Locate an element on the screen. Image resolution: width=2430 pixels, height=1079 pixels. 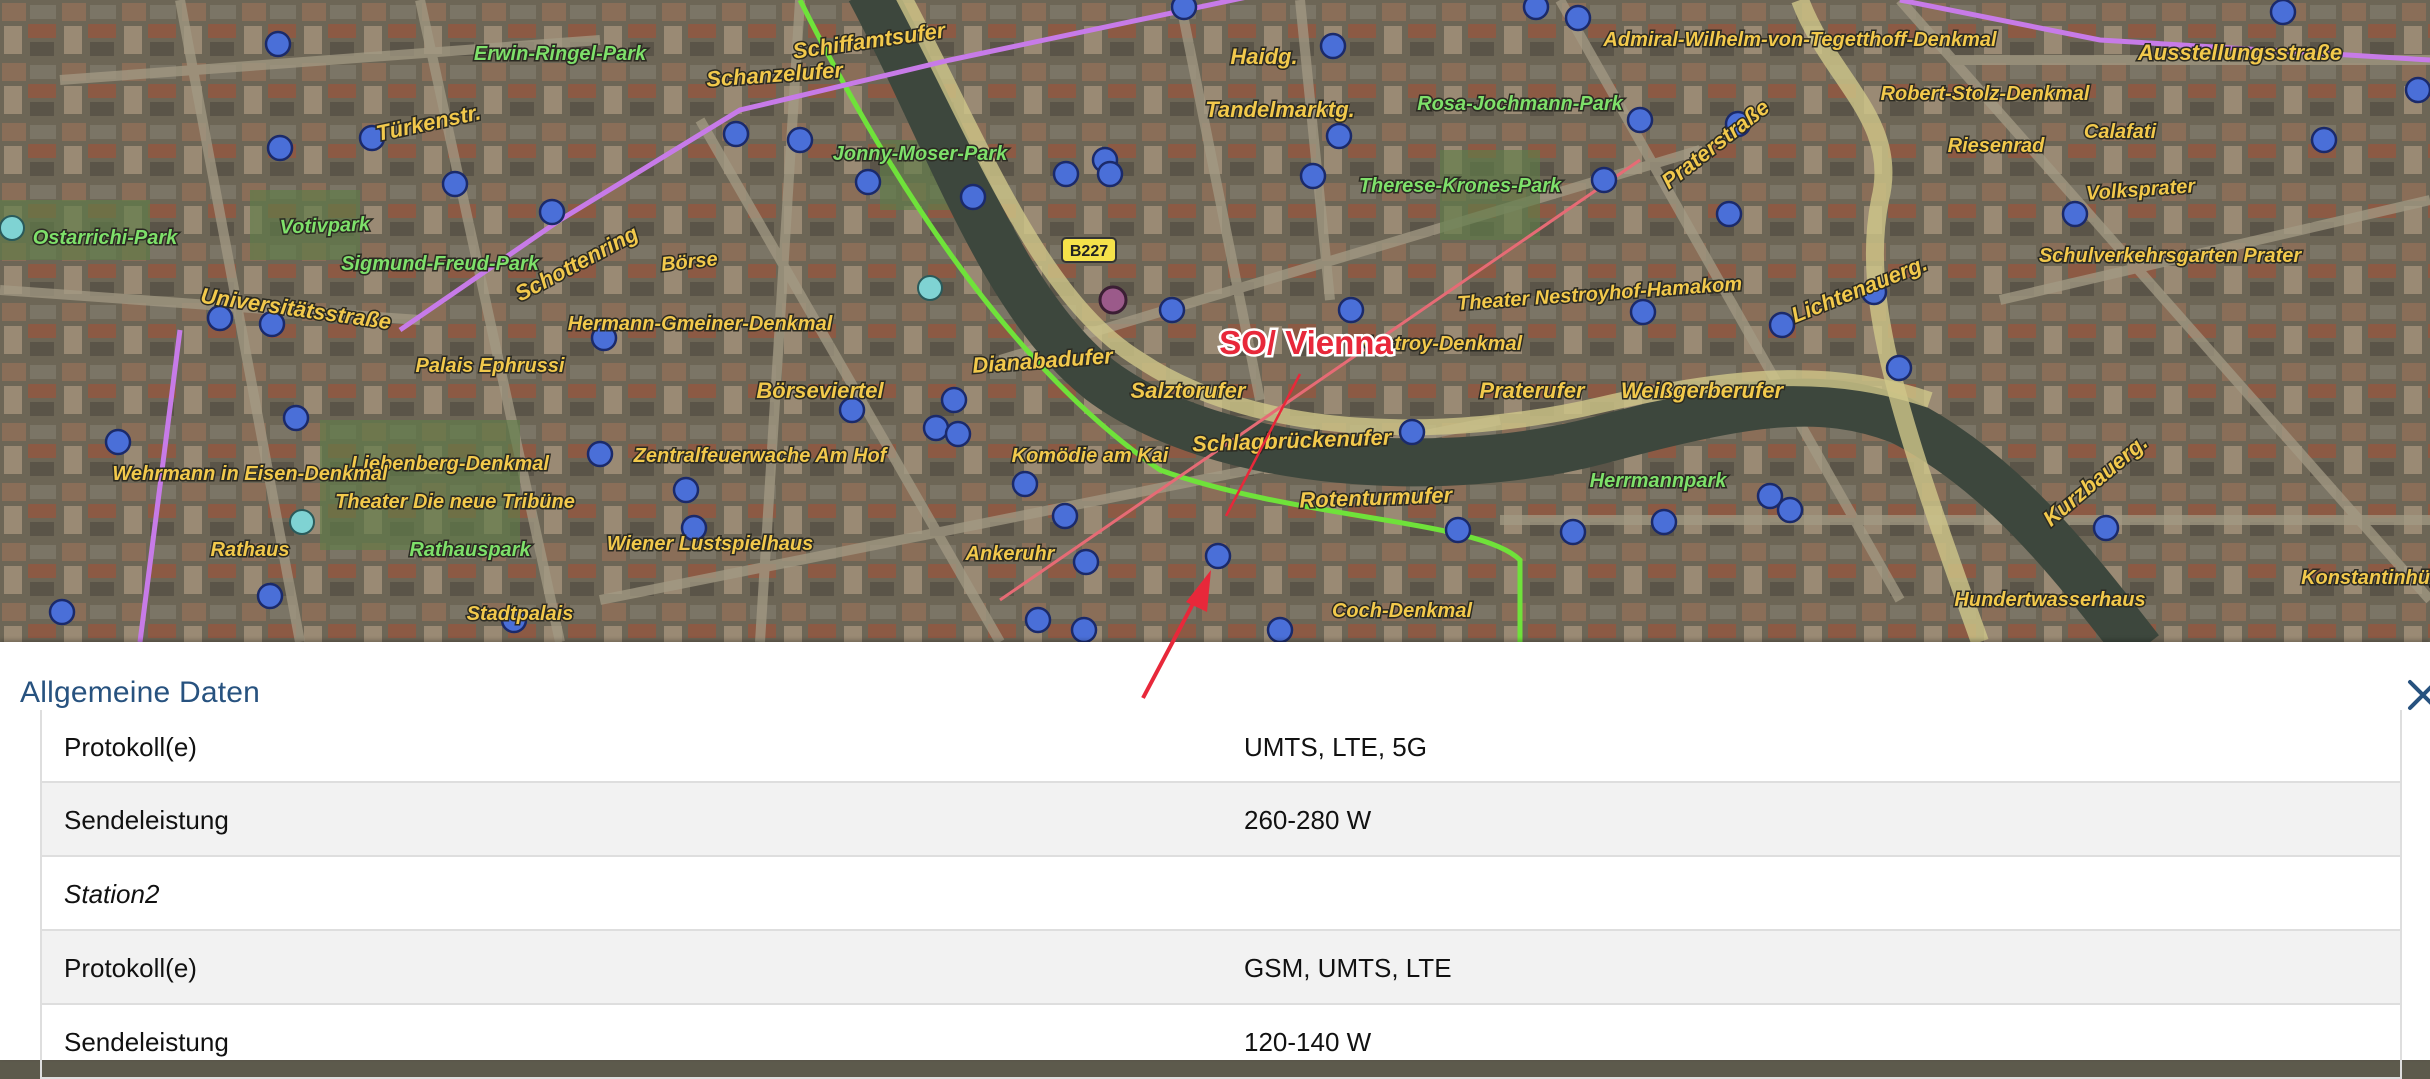
map-label: Theater Die neue Tribüne is located at coordinates (455, 502).